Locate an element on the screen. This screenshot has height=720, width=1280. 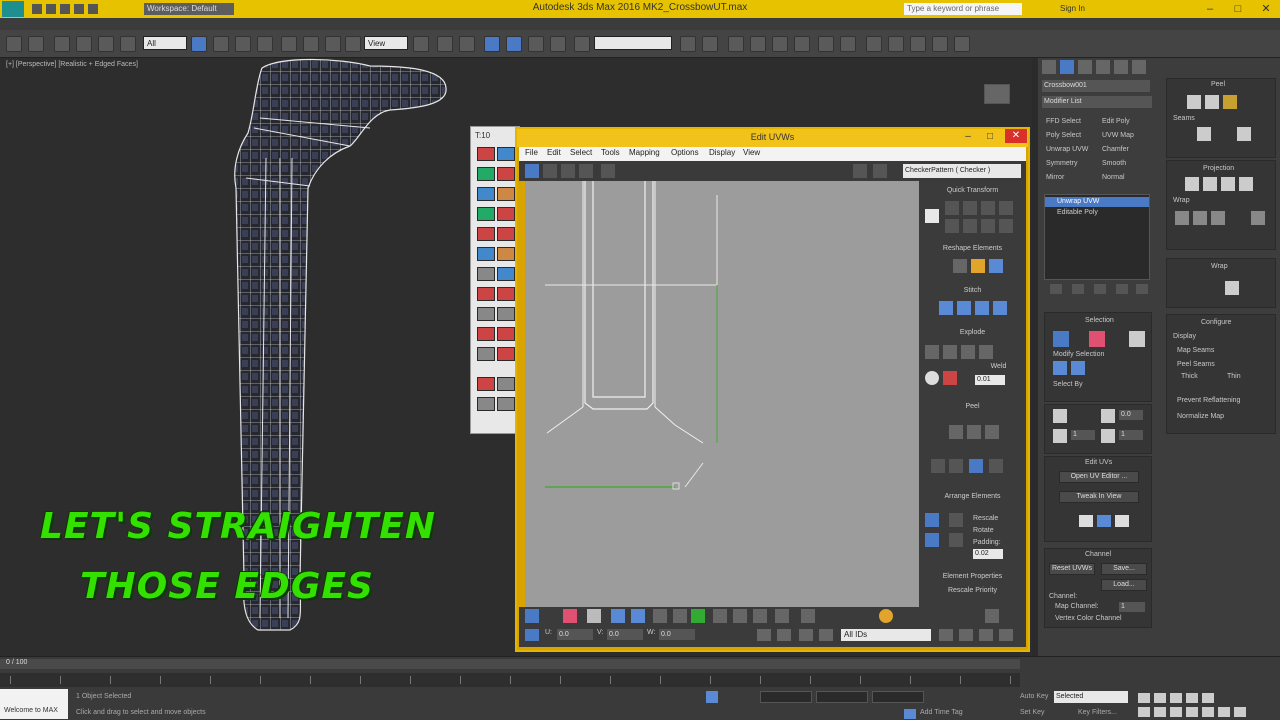
align-x-icon is located at coordinates (1182, 218).